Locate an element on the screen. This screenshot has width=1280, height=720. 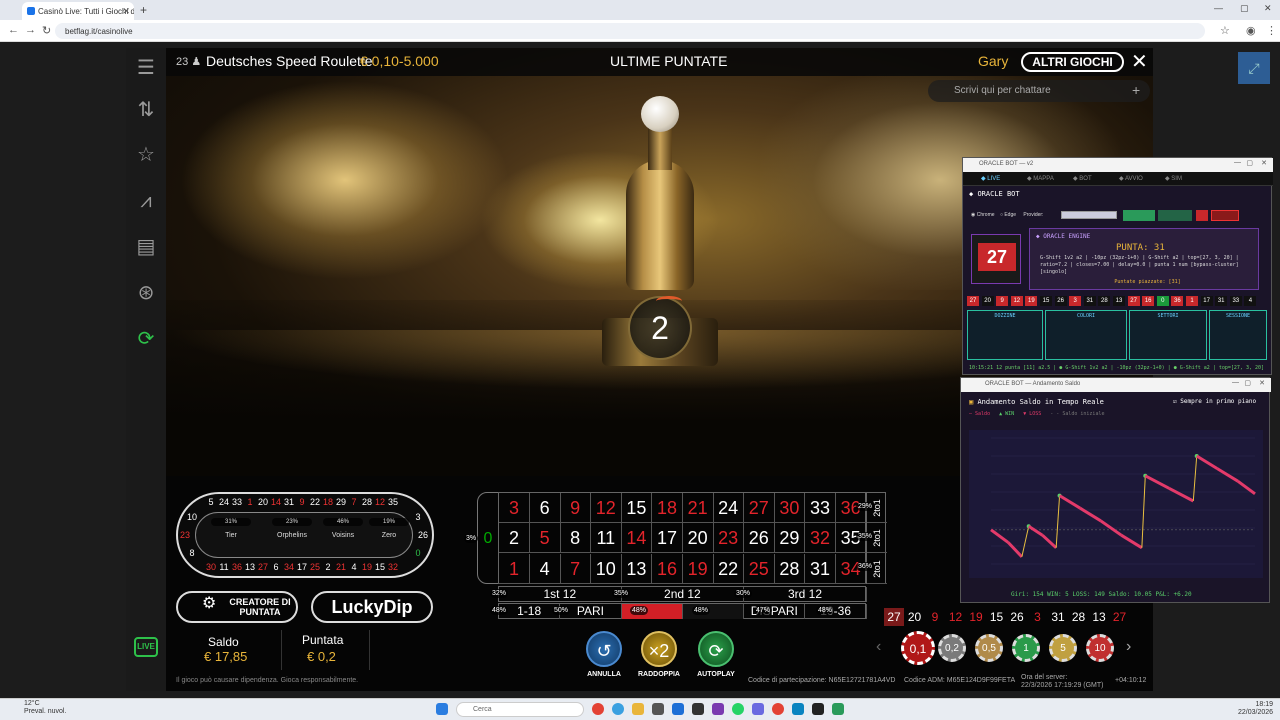
racetrack-number: 5 is located at coordinates (211, 502).